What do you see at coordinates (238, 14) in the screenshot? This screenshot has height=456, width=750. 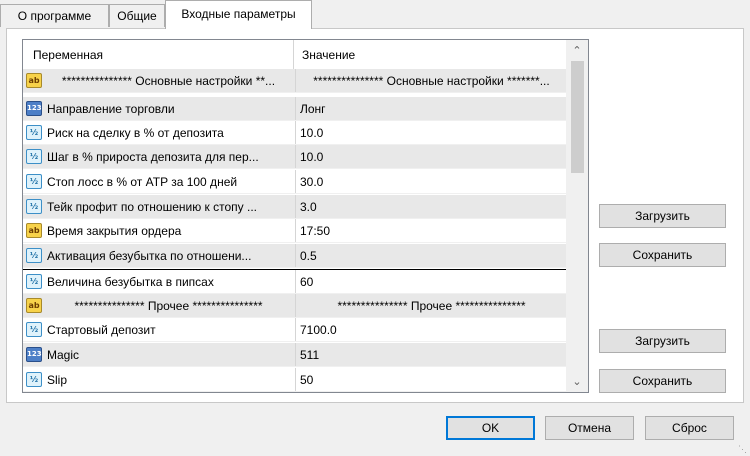 I see `tab-inputs: Входные параметры` at bounding box center [238, 14].